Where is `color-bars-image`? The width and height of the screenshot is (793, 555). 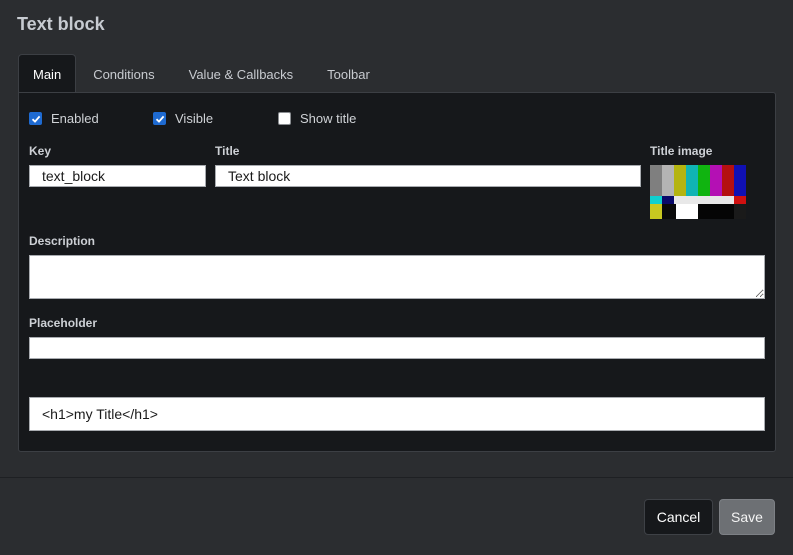
color-bars-image is located at coordinates (698, 192).